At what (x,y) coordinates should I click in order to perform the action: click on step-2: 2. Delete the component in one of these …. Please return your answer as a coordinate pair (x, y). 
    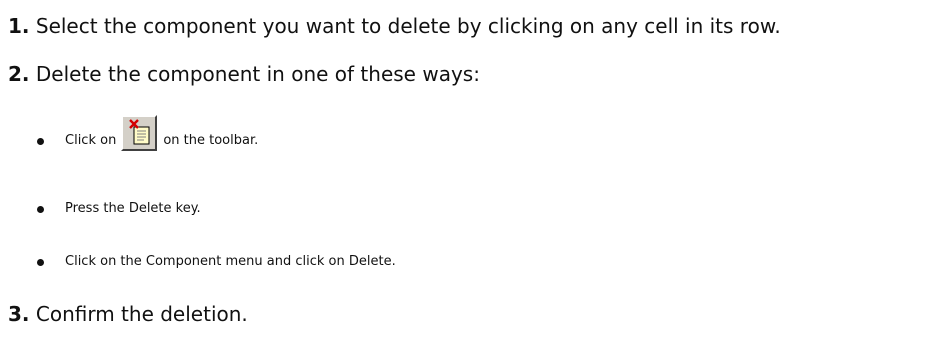
    Looking at the image, I should click on (244, 74).